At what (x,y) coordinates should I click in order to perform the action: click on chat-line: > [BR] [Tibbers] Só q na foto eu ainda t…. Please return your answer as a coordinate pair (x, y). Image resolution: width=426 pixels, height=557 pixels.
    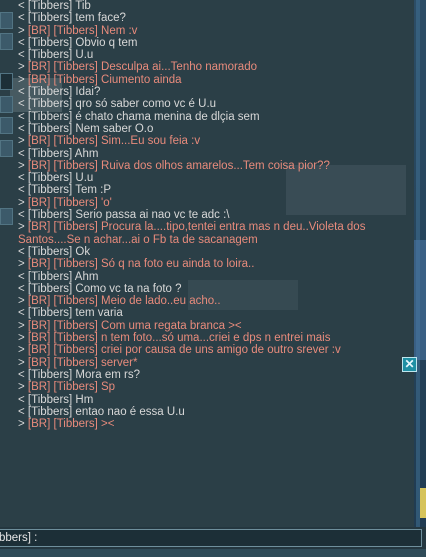
    Looking at the image, I should click on (216, 264).